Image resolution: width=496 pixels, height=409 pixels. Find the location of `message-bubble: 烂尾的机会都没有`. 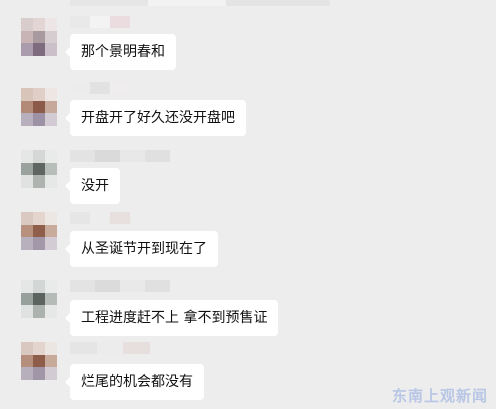

message-bubble: 烂尾的机会都没有 is located at coordinates (134, 382).